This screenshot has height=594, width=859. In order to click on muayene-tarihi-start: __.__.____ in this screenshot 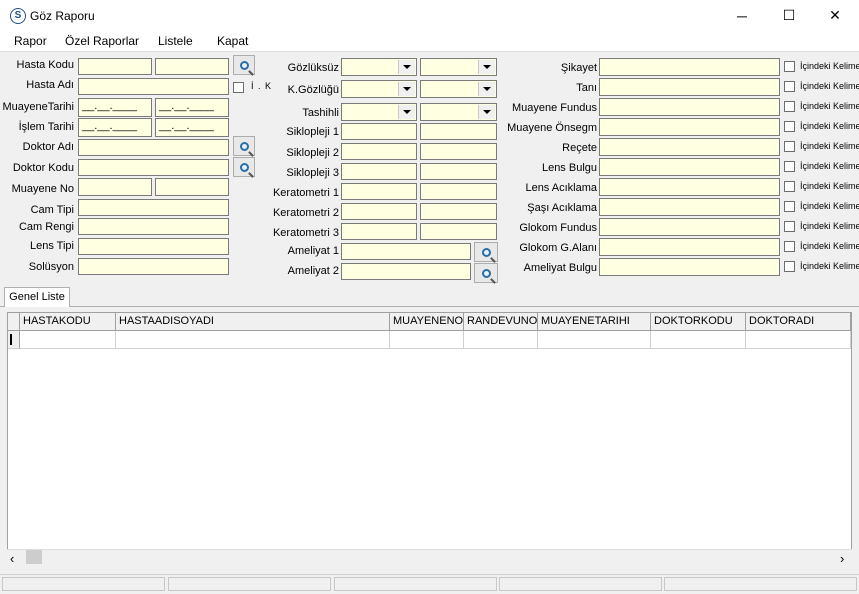, I will do `click(115, 107)`.